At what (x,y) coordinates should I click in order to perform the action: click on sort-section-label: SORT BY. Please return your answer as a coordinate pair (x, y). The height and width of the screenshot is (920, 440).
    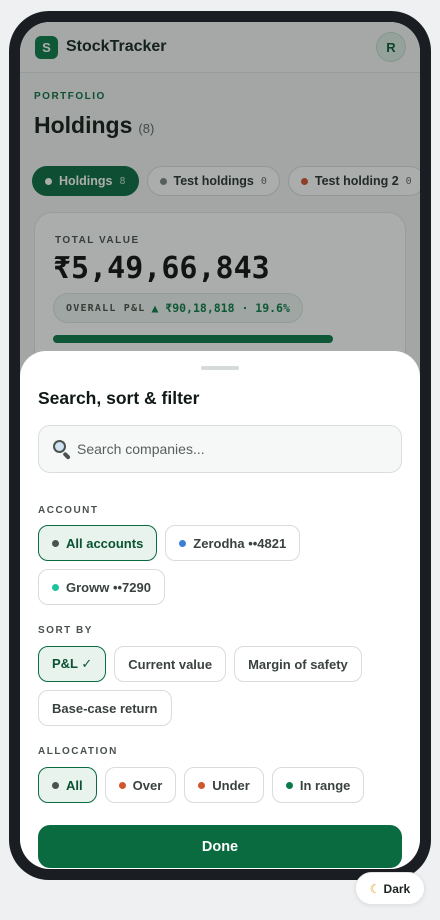
    Looking at the image, I should click on (65, 630).